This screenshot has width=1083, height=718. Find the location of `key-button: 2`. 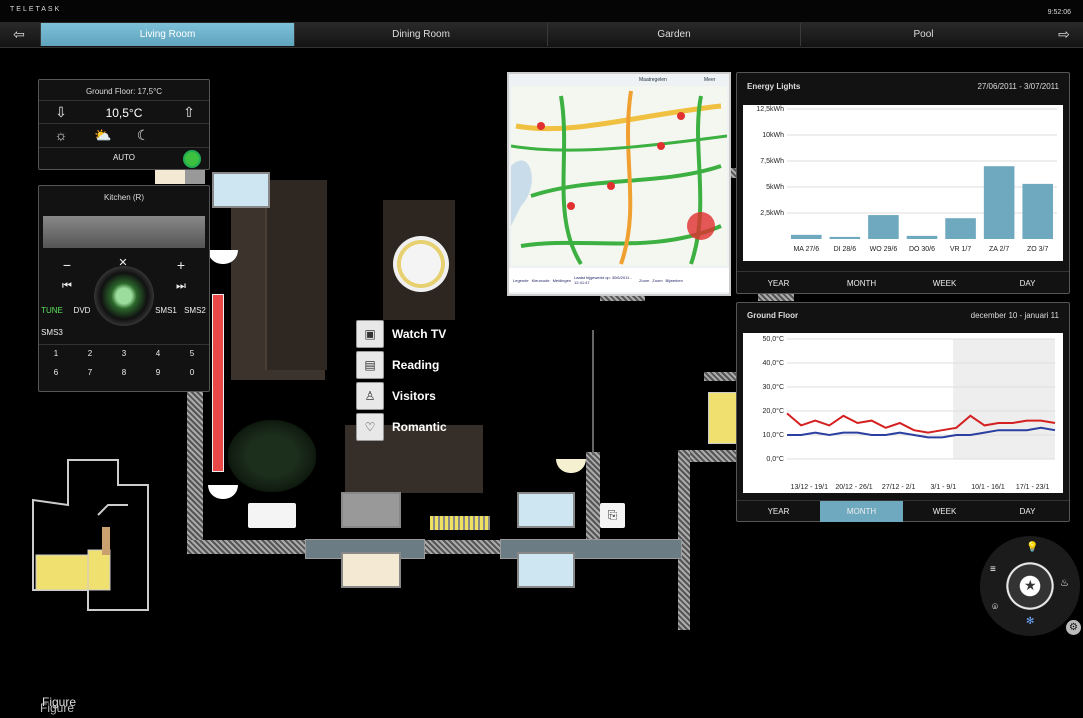

key-button: 2 is located at coordinates (90, 353).